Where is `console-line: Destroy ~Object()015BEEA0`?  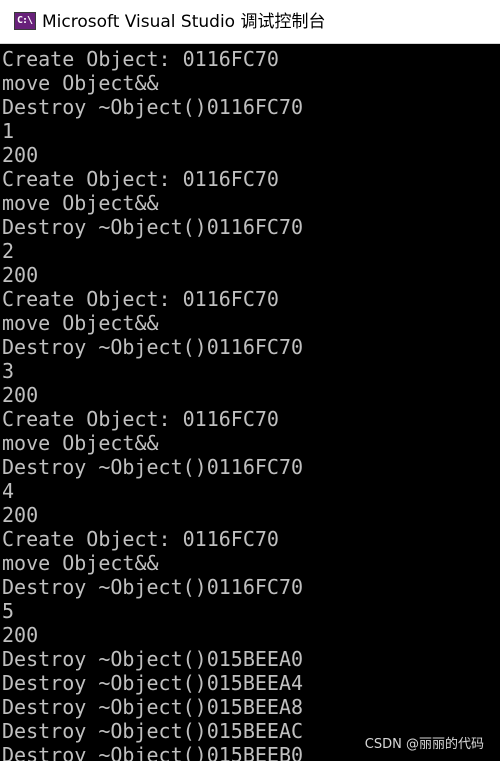 console-line: Destroy ~Object()015BEEA0 is located at coordinates (153, 659).